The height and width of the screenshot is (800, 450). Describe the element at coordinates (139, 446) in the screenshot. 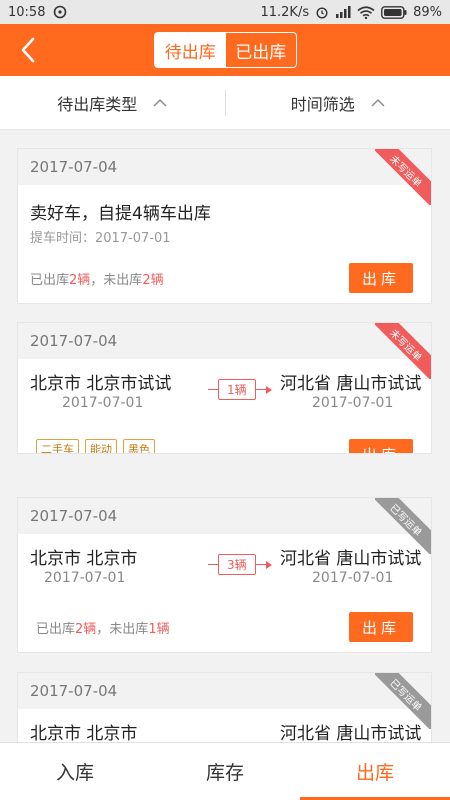

I see `tag-color: 黑色` at that location.